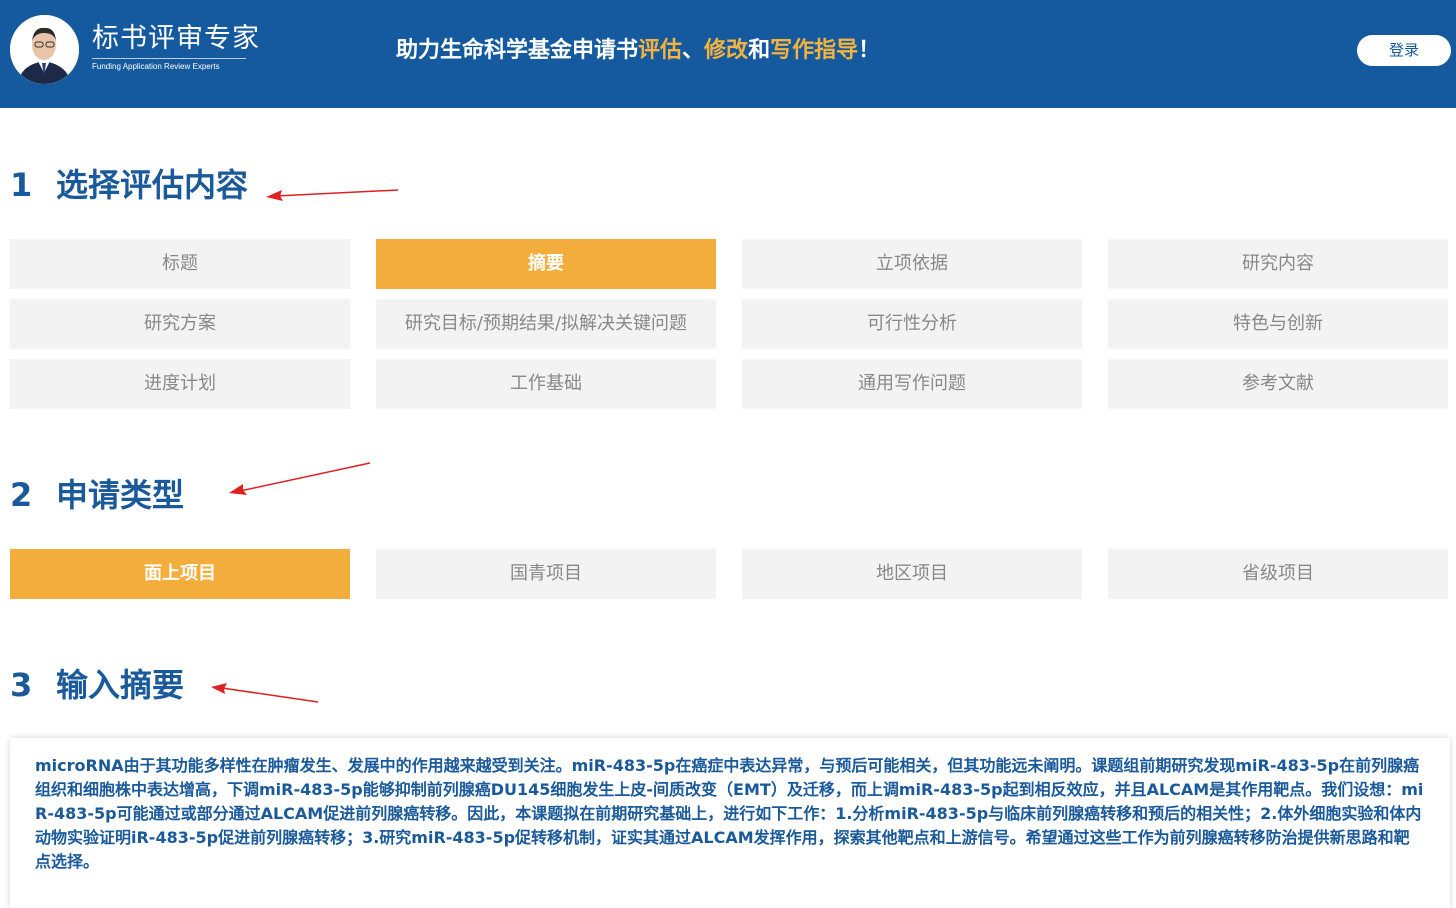 This screenshot has height=908, width=1456. What do you see at coordinates (869, 50) in the screenshot?
I see `slogan-part: ！` at bounding box center [869, 50].